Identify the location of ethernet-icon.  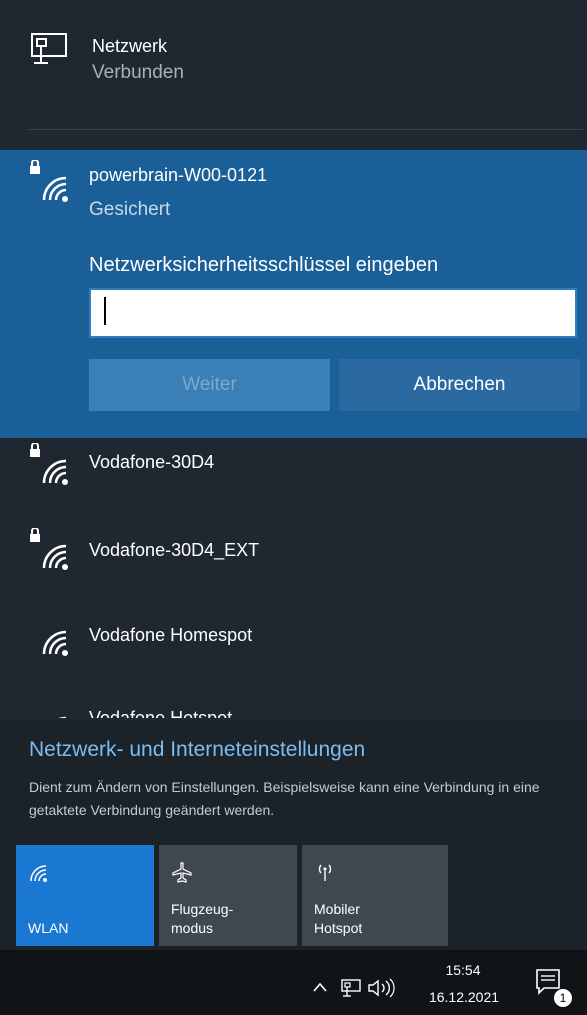
(49, 51).